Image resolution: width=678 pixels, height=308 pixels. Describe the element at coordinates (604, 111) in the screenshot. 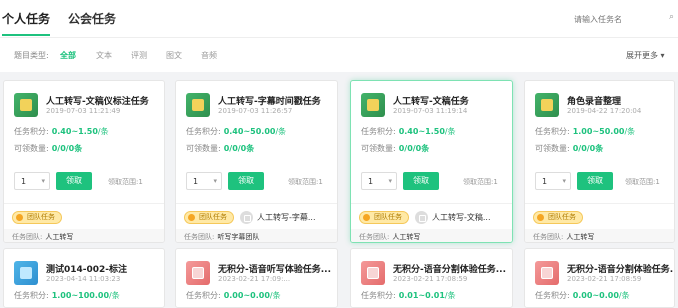

I see `task-date: 2019-04-22 17:20:04` at that location.